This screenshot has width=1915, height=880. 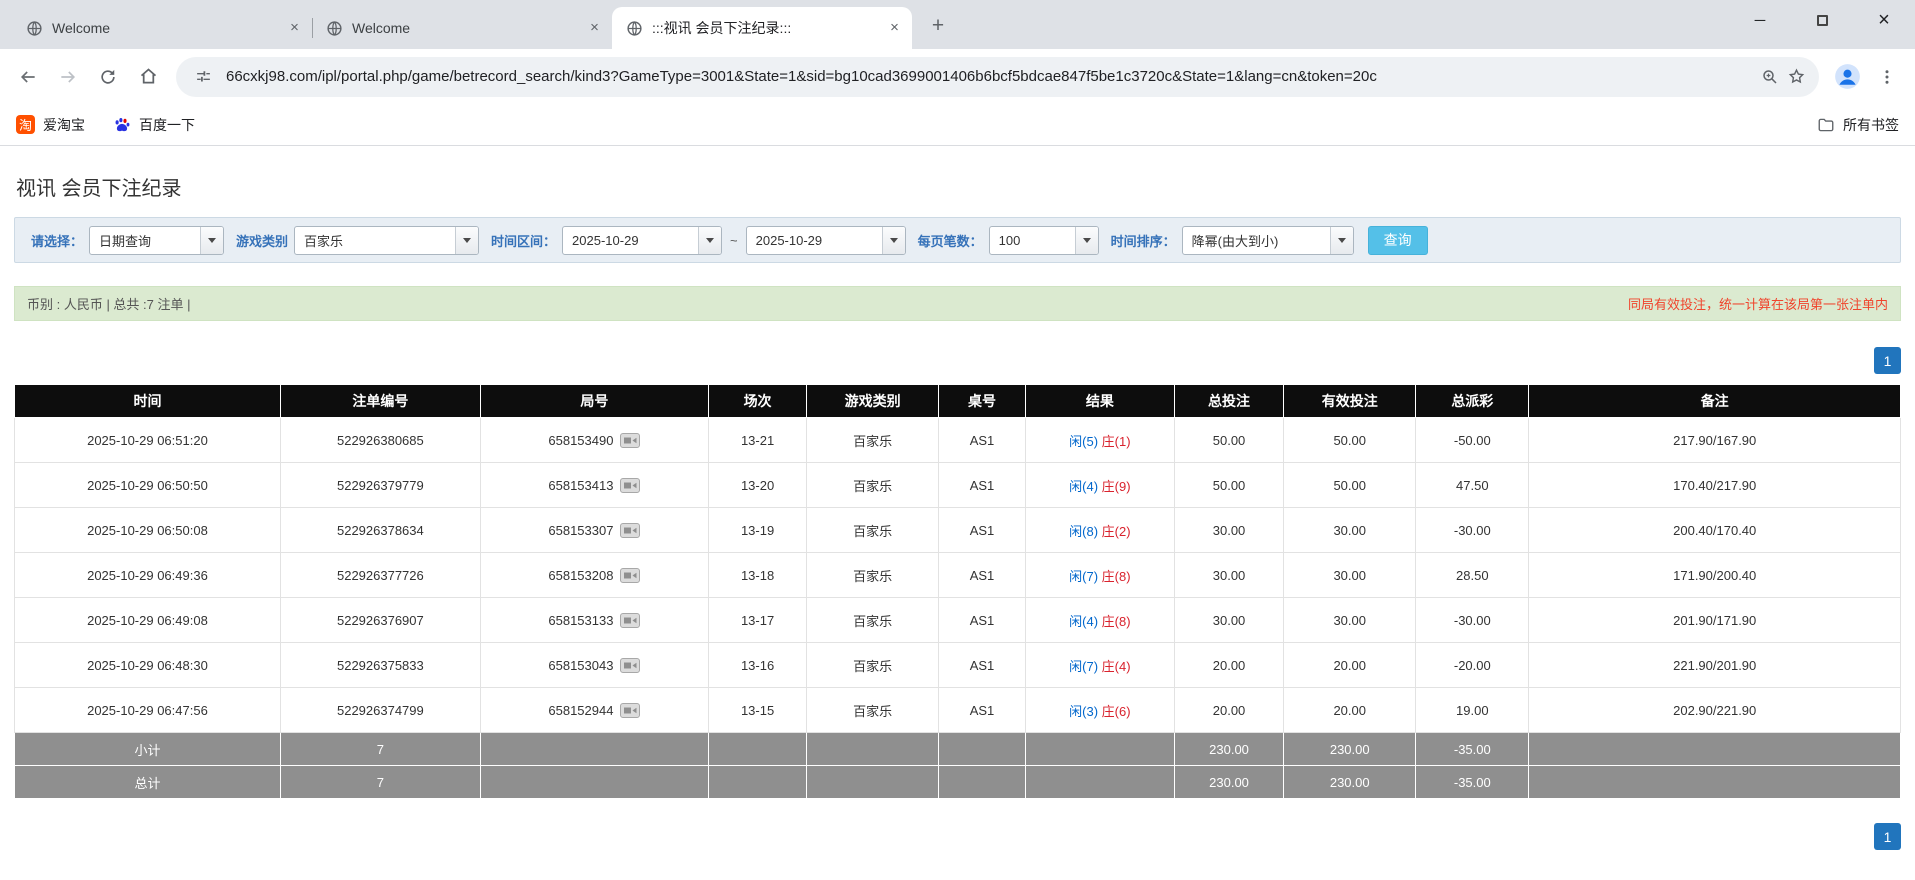 I want to click on result-banker: 庄(8), so click(x=1116, y=621).